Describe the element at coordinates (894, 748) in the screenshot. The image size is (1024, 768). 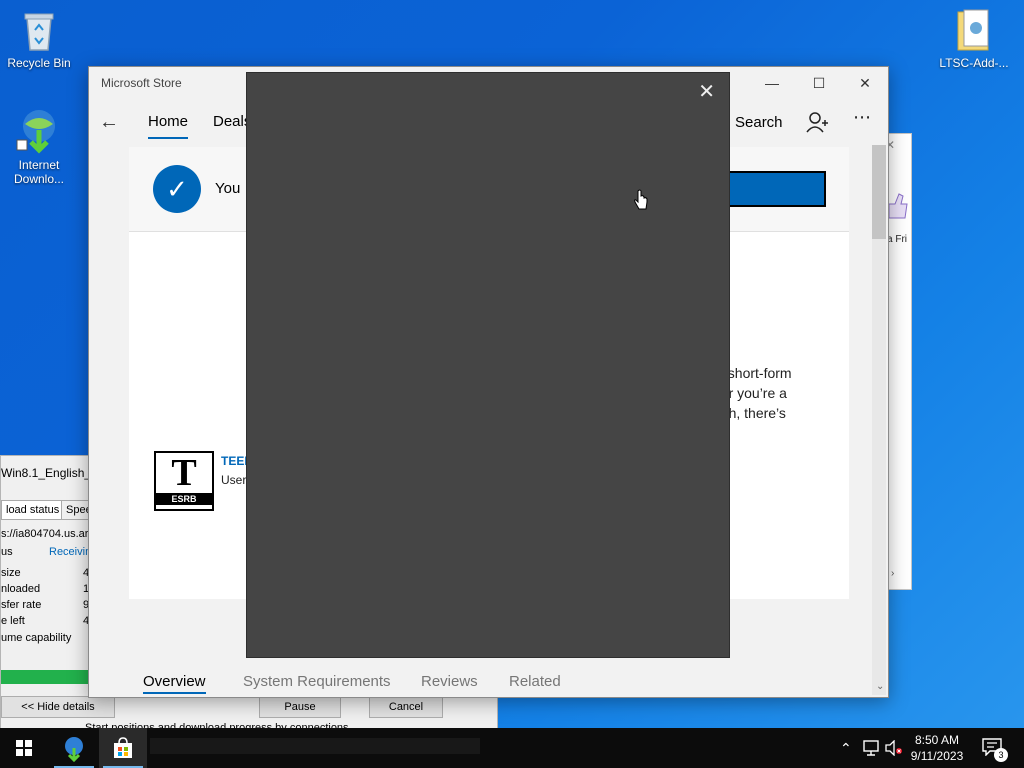
I see `volume-muted-icon` at that location.